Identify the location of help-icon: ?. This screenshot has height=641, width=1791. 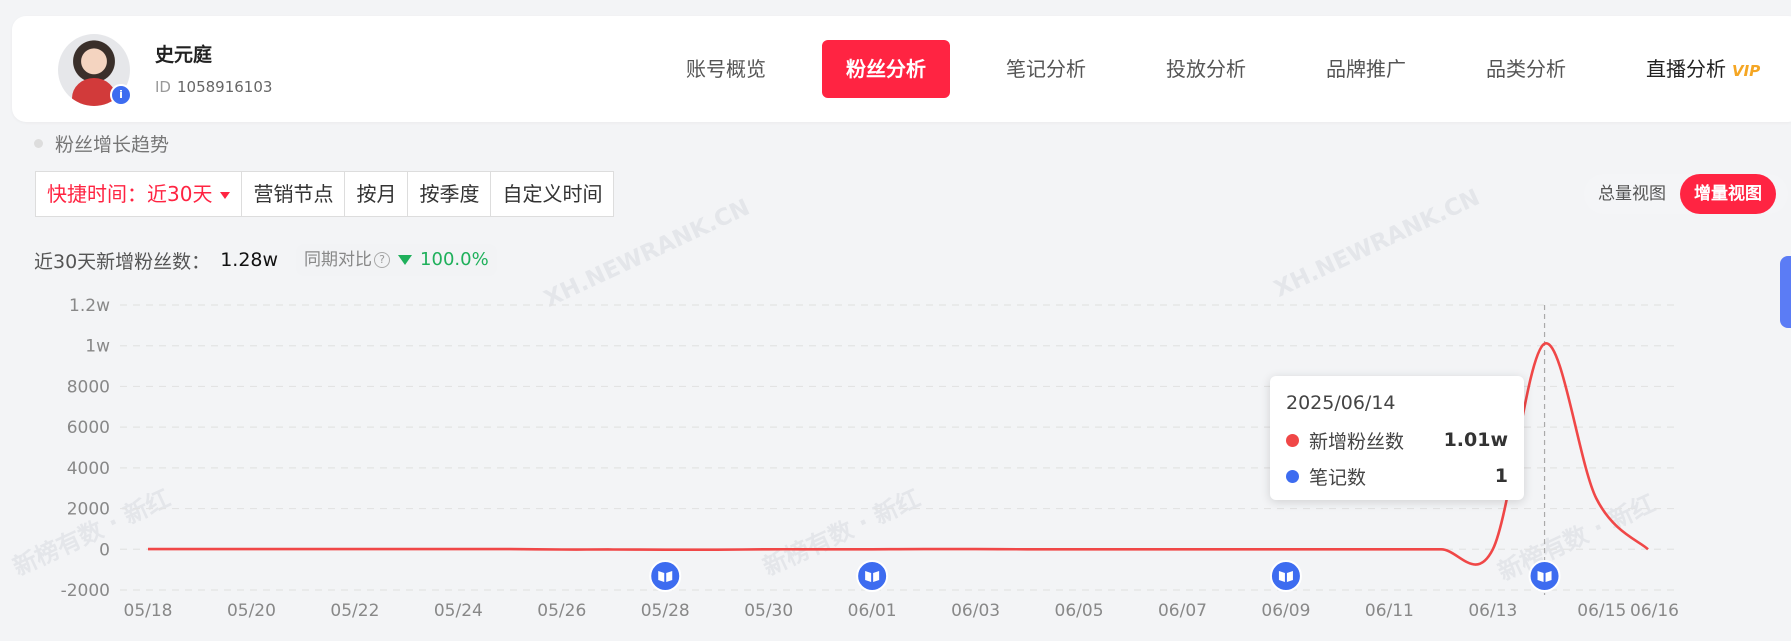
(382, 260).